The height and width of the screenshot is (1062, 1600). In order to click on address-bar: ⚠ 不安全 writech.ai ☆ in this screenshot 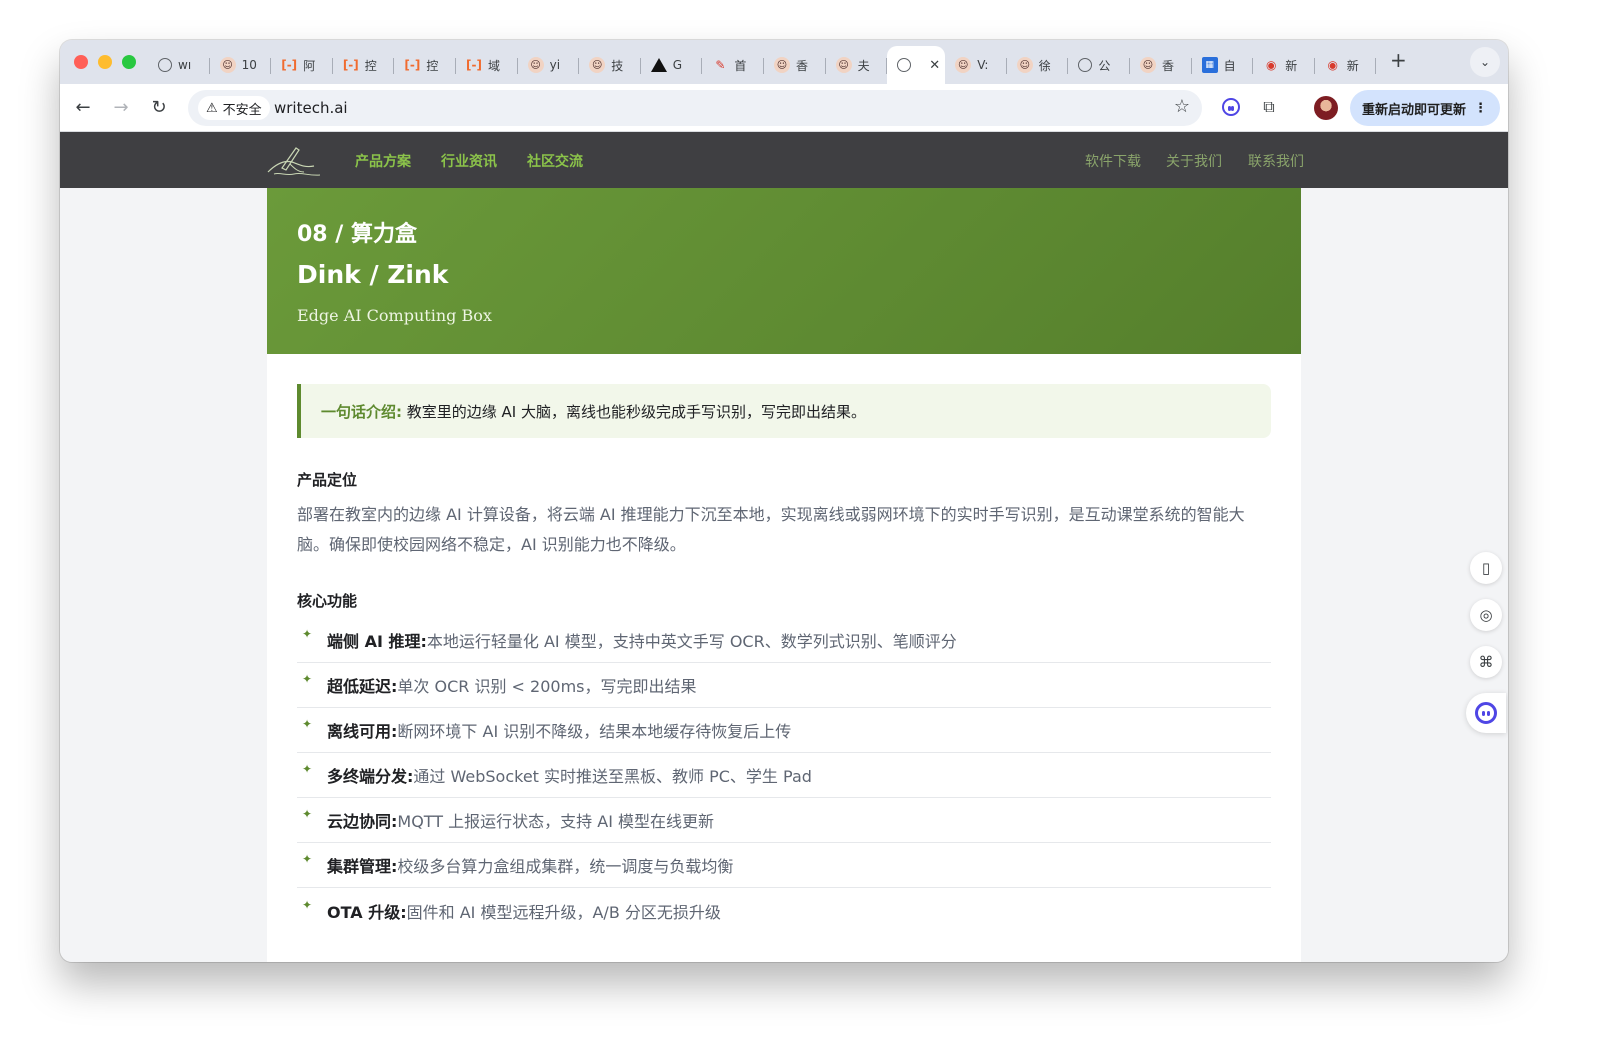, I will do `click(695, 108)`.